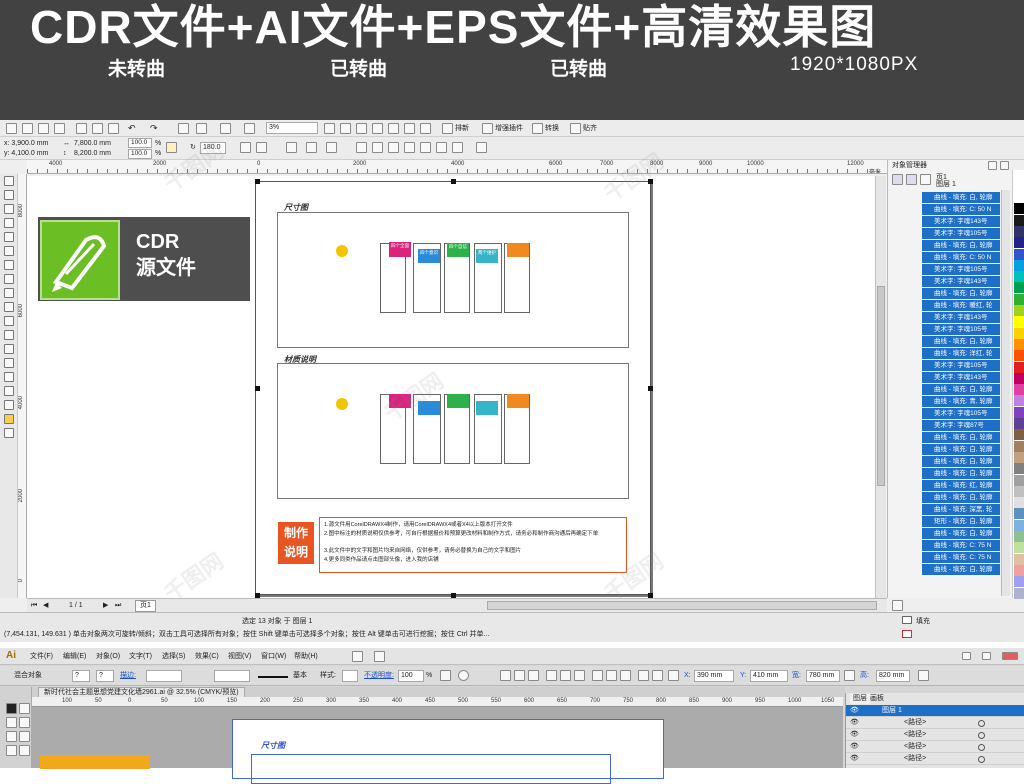  What do you see at coordinates (59, 128) in the screenshot?
I see `print-icon` at bounding box center [59, 128].